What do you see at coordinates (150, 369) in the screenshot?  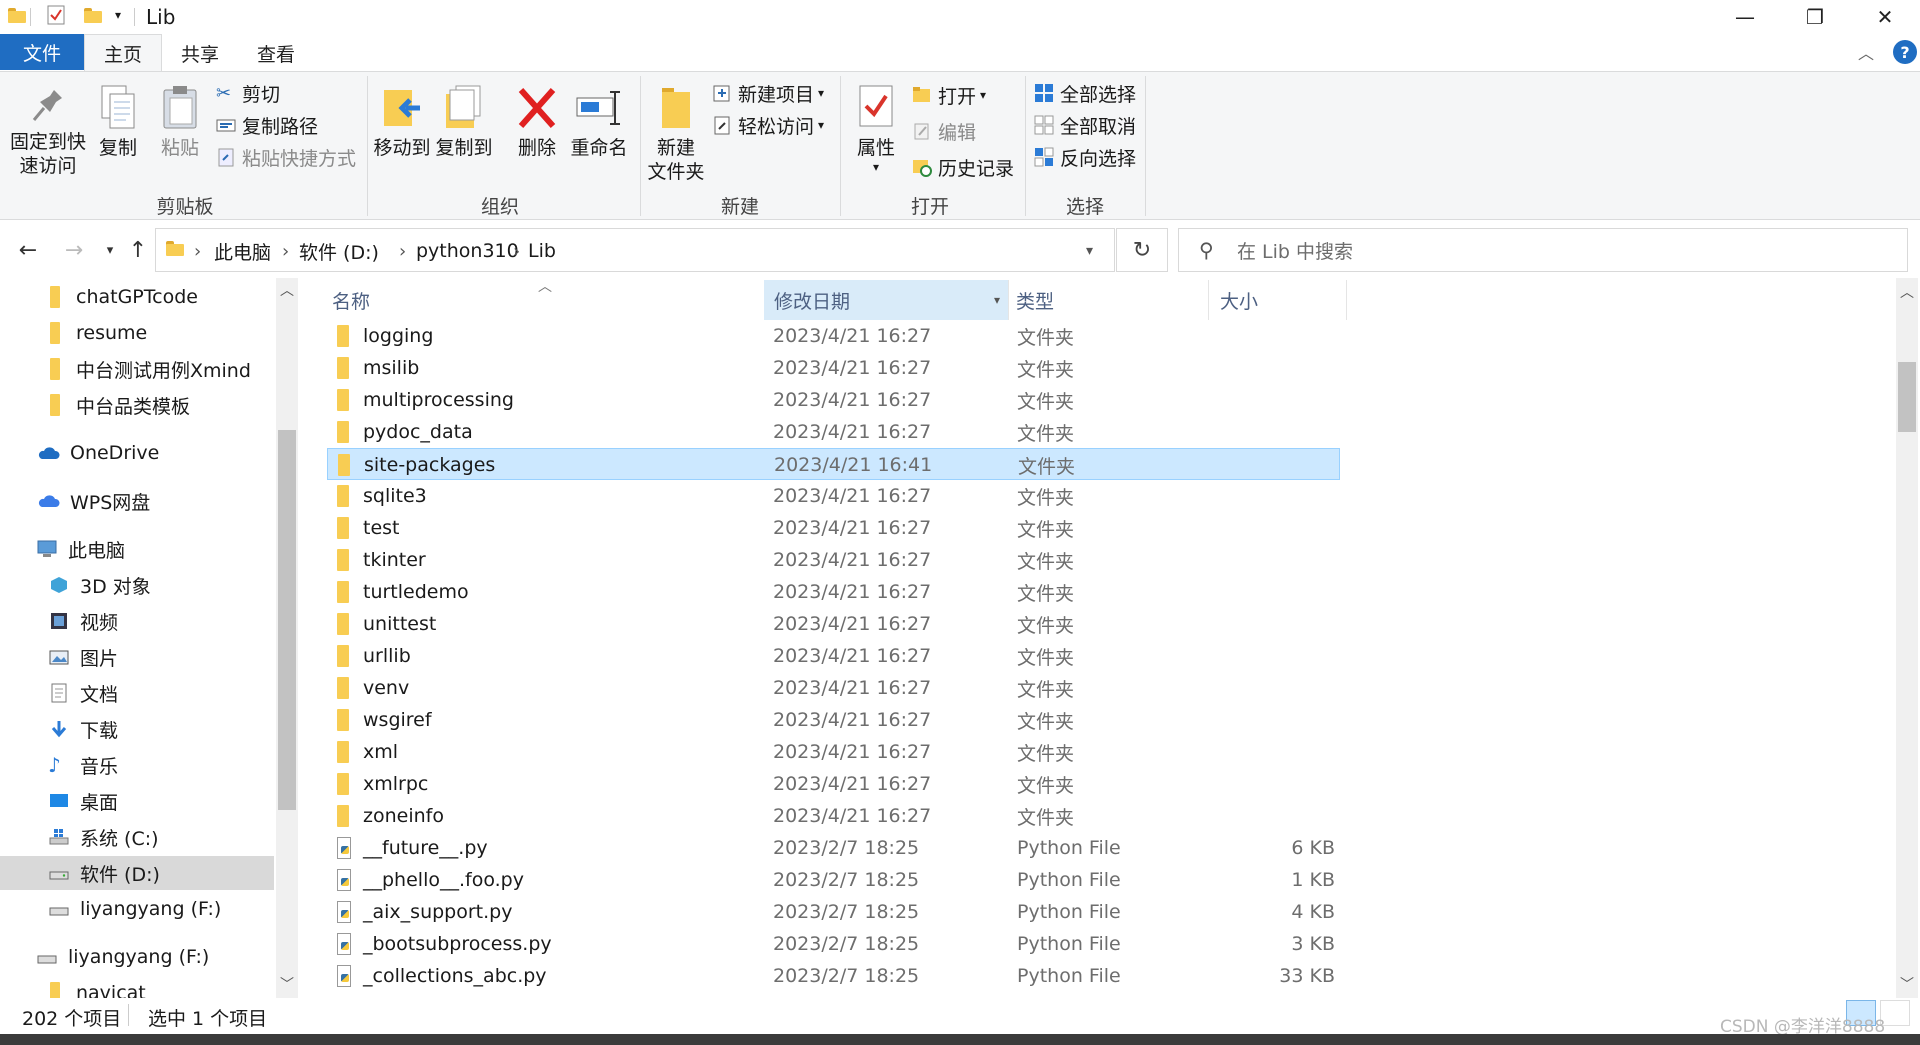 I see `nav-item-xmind: 中台测试用例Xmind` at bounding box center [150, 369].